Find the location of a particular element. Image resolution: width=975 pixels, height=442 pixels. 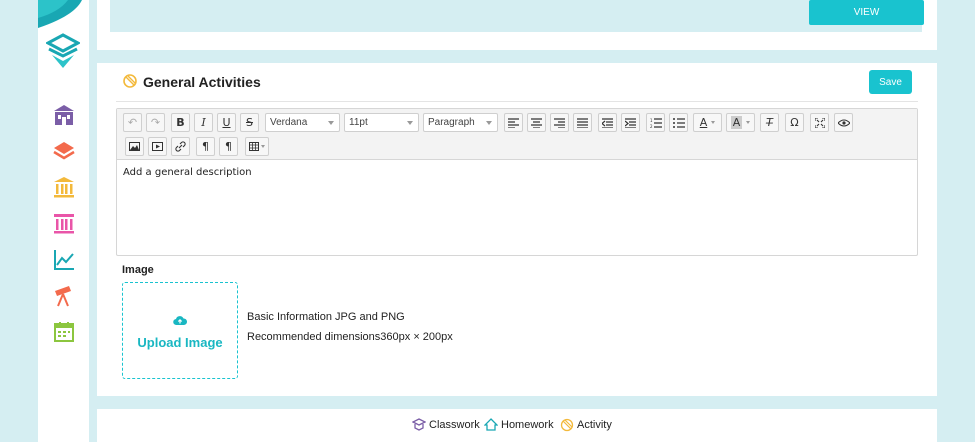

sidebar-item-explore is located at coordinates (64, 296).